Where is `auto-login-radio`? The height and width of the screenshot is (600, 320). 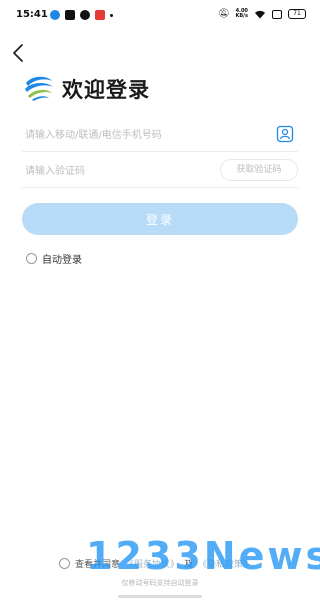 auto-login-radio is located at coordinates (31, 258).